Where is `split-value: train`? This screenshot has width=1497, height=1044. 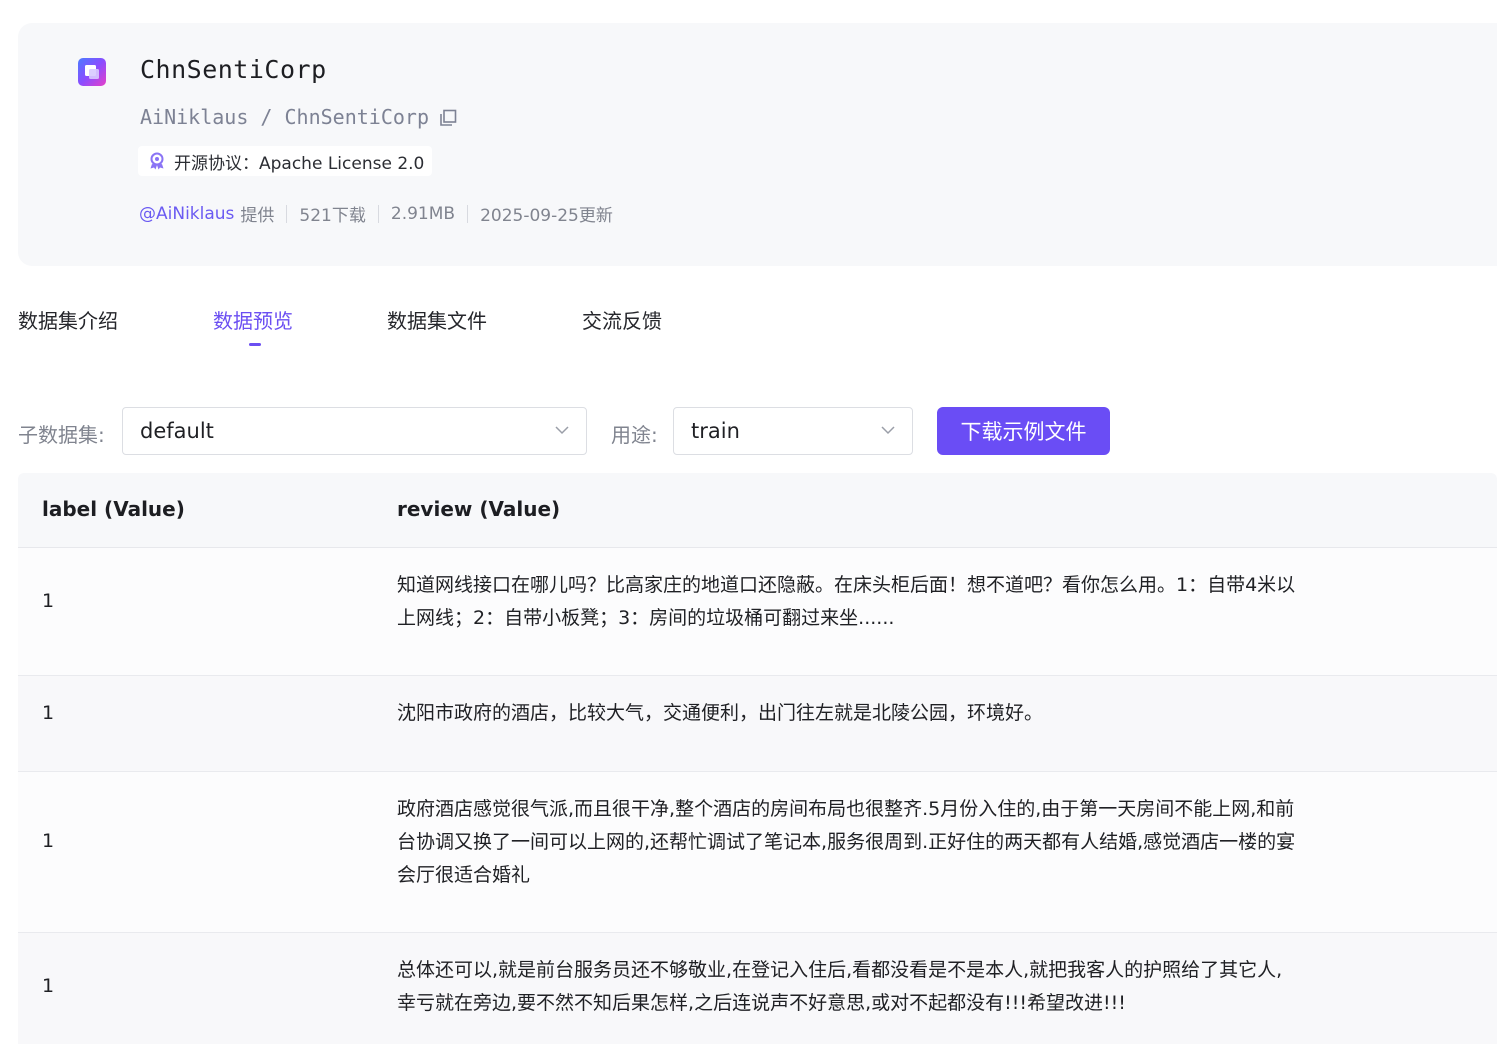 split-value: train is located at coordinates (715, 431).